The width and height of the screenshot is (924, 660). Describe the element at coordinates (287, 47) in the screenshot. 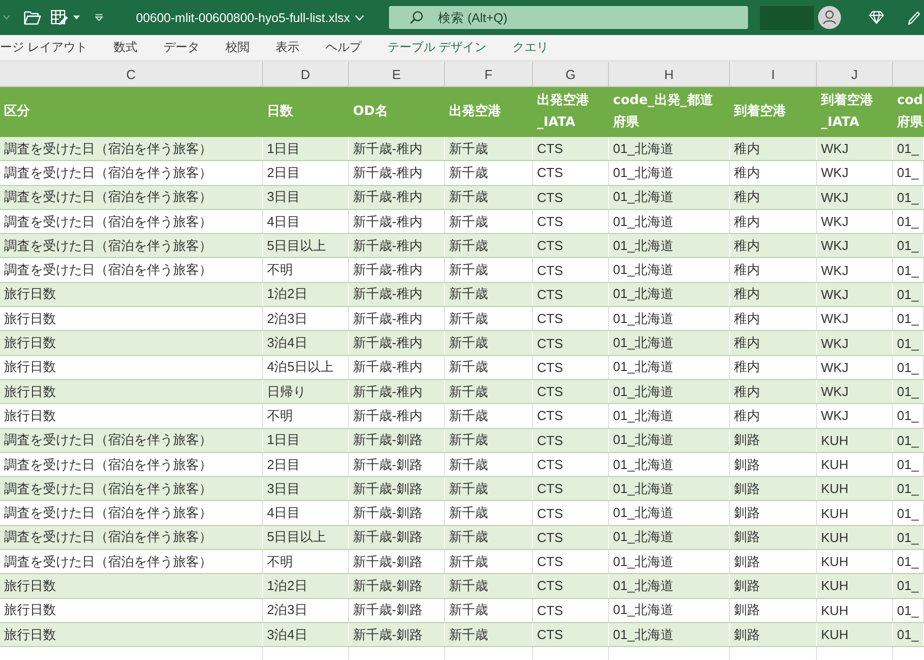

I see `ribbon-tab: 表示` at that location.